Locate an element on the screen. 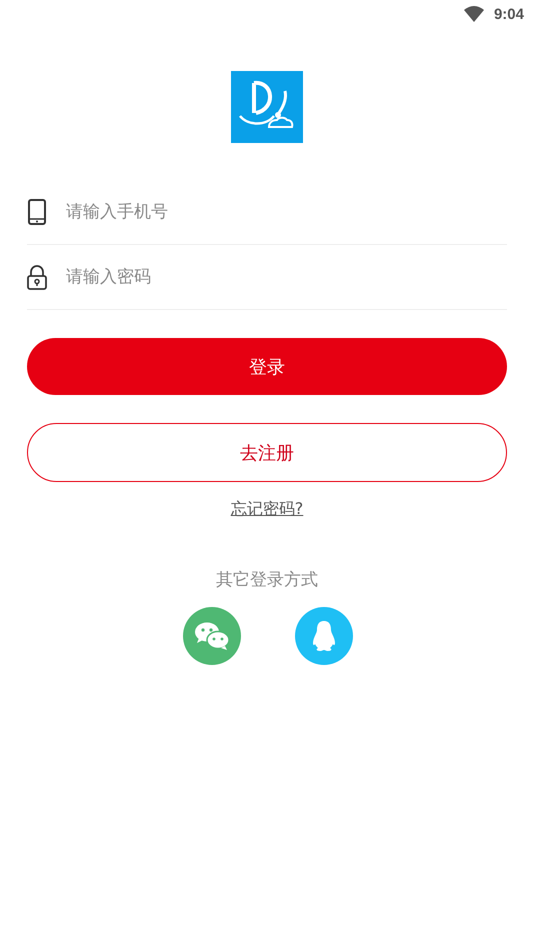 The height and width of the screenshot is (949, 534). lock-icon is located at coordinates (37, 277).